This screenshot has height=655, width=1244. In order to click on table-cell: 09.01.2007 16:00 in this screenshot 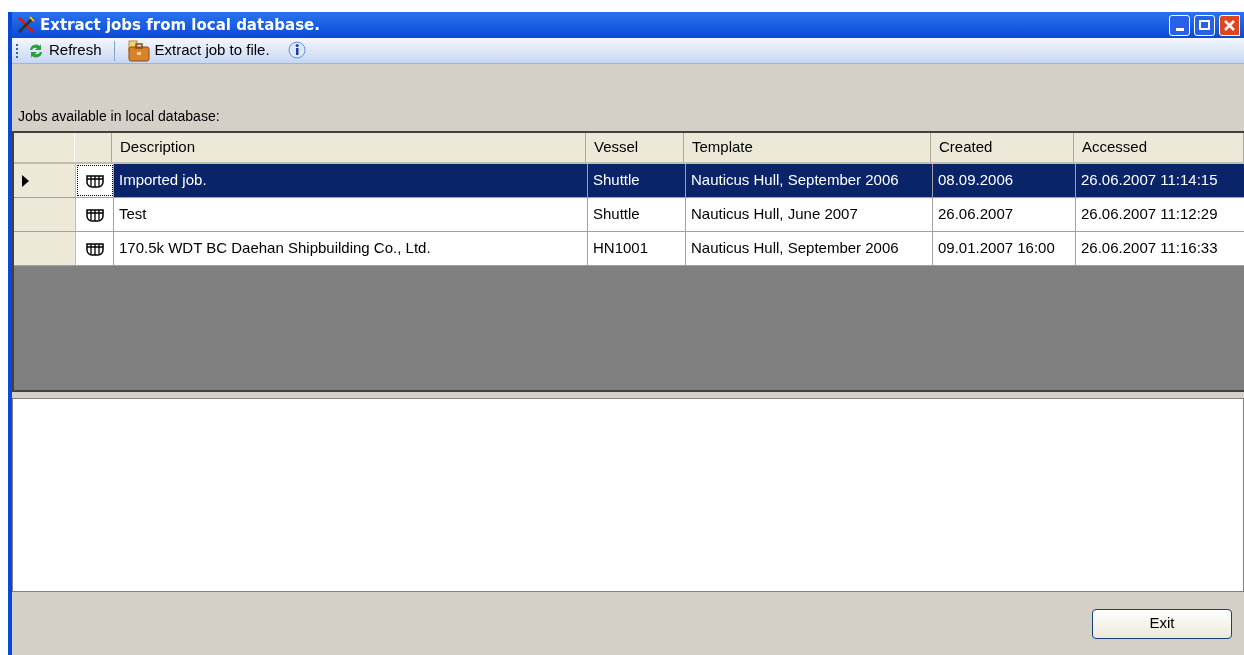, I will do `click(1004, 248)`.